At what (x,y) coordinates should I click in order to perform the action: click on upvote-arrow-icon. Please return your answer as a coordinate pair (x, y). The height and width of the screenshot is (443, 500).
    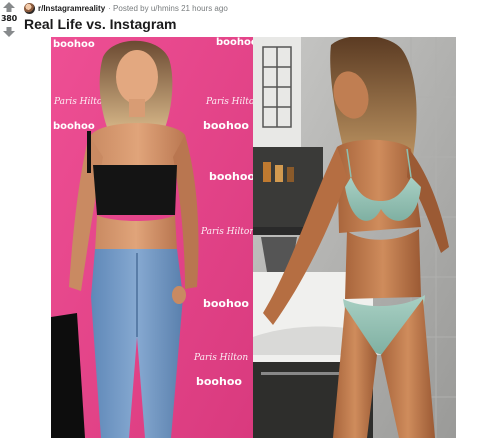
    Looking at the image, I should click on (9, 7).